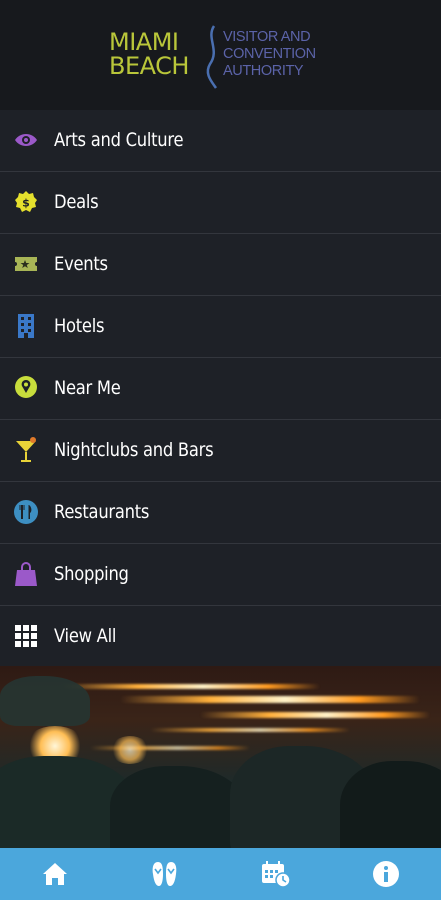 The height and width of the screenshot is (900, 441). I want to click on logo-wordmark-authority: VISITOR AND CONVENTION AUTHORITY, so click(283, 54).